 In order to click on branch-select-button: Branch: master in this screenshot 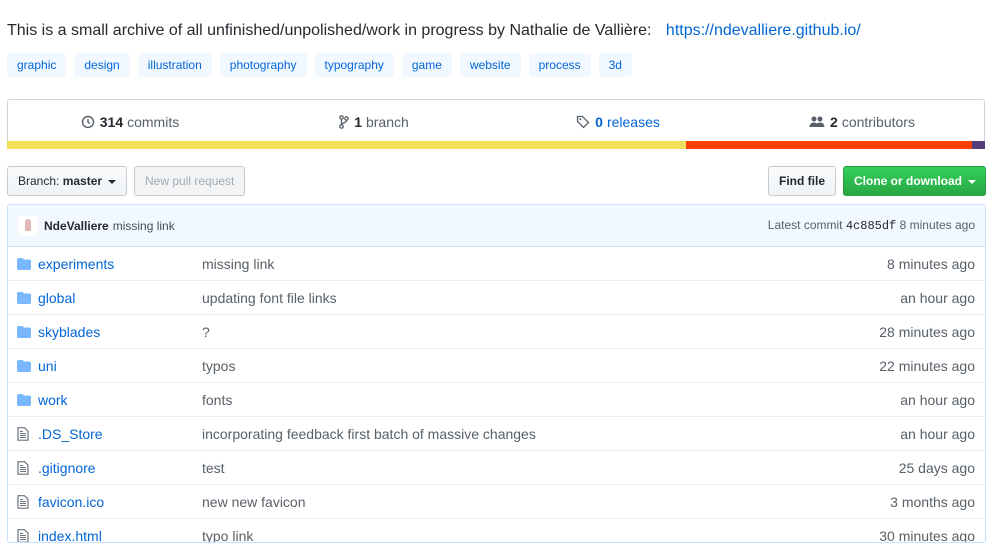, I will do `click(67, 181)`.